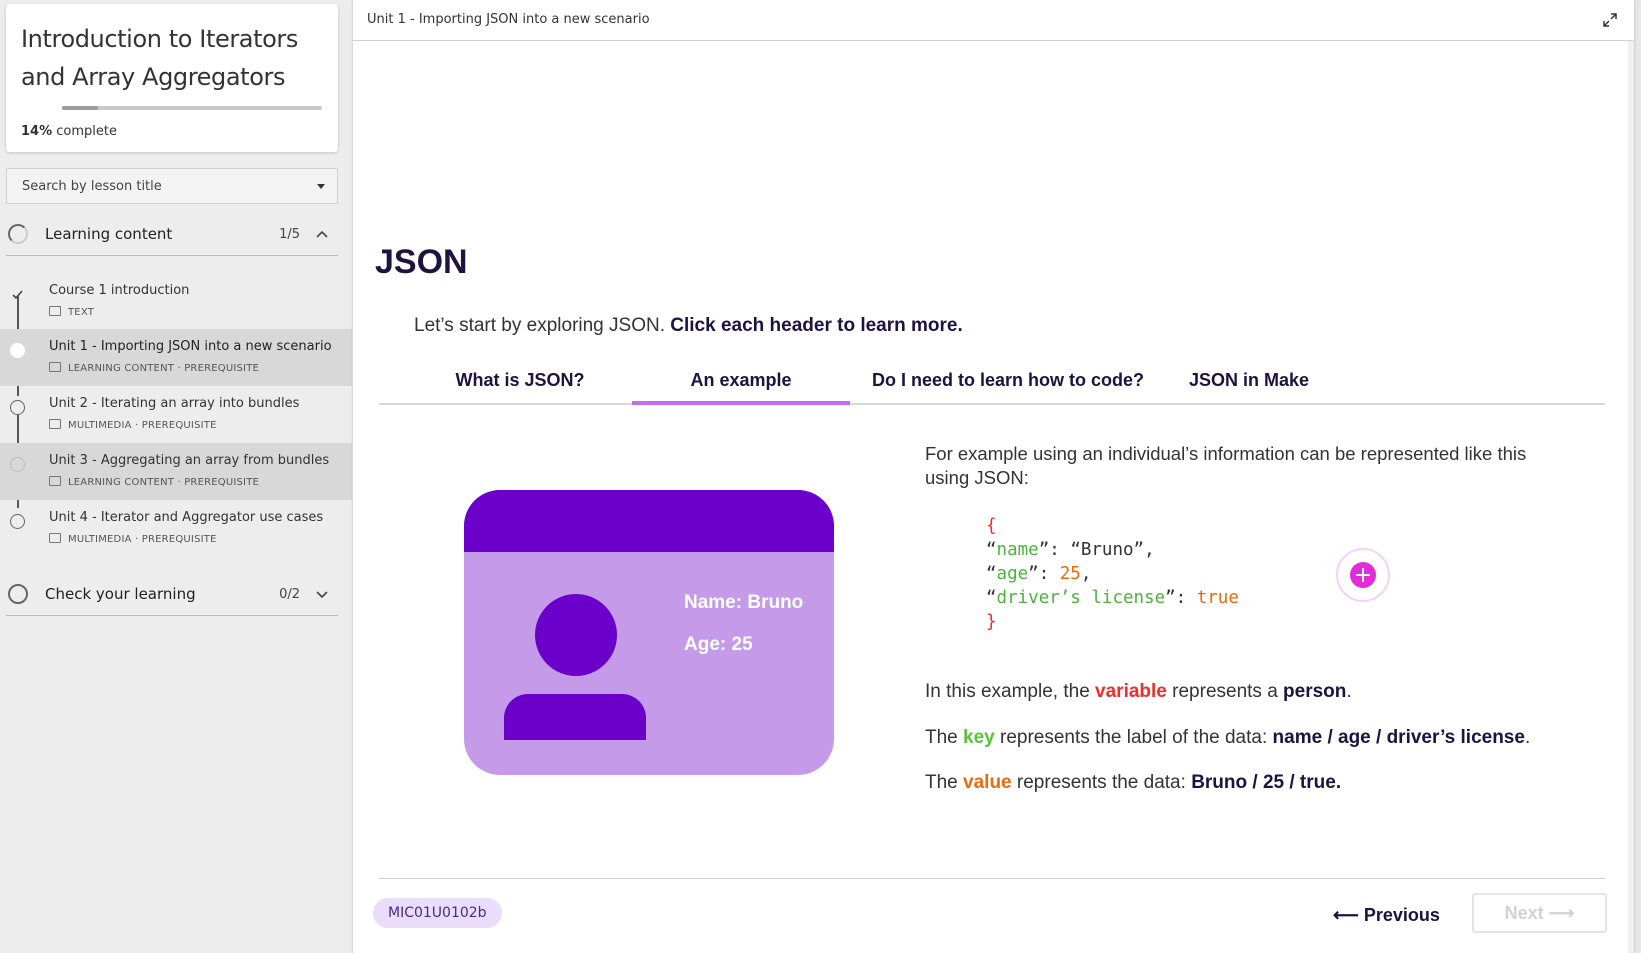  I want to click on expand-plus-button, so click(1363, 575).